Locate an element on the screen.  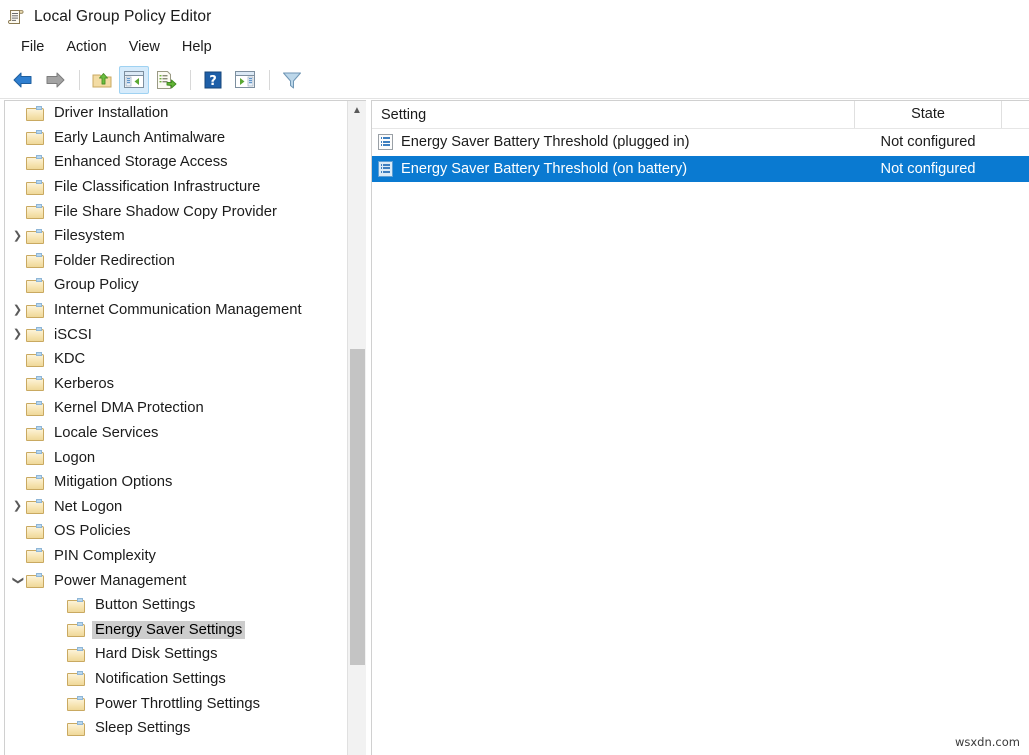
tree-item-label: Kerberos is located at coordinates (84, 383).